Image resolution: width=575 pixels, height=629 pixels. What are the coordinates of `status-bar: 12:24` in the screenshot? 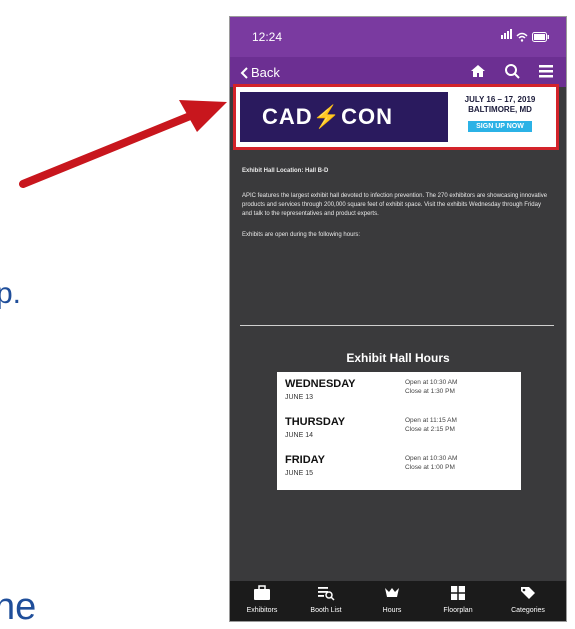 It's located at (398, 37).